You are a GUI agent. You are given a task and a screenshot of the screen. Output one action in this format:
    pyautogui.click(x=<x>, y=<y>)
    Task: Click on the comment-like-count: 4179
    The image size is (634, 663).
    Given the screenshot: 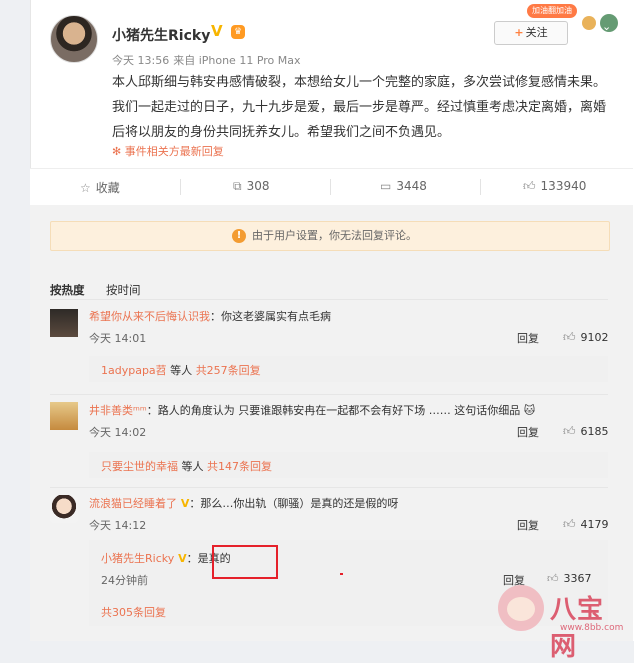 What is the action you would take?
    pyautogui.click(x=594, y=524)
    